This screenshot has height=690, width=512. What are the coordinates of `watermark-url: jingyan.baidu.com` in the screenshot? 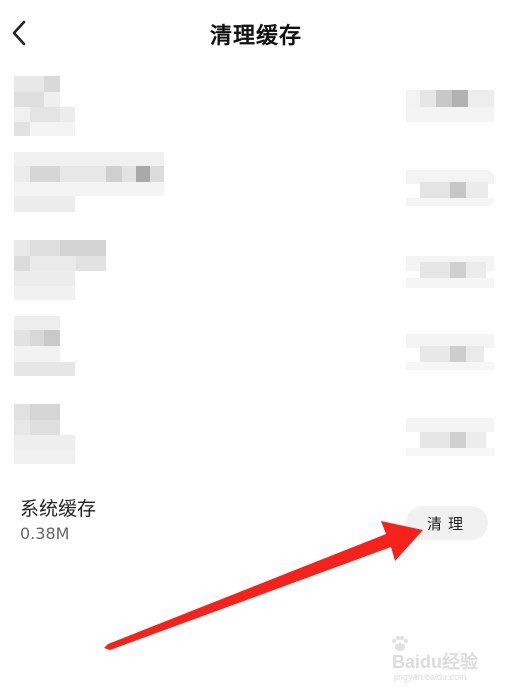 It's located at (430, 677).